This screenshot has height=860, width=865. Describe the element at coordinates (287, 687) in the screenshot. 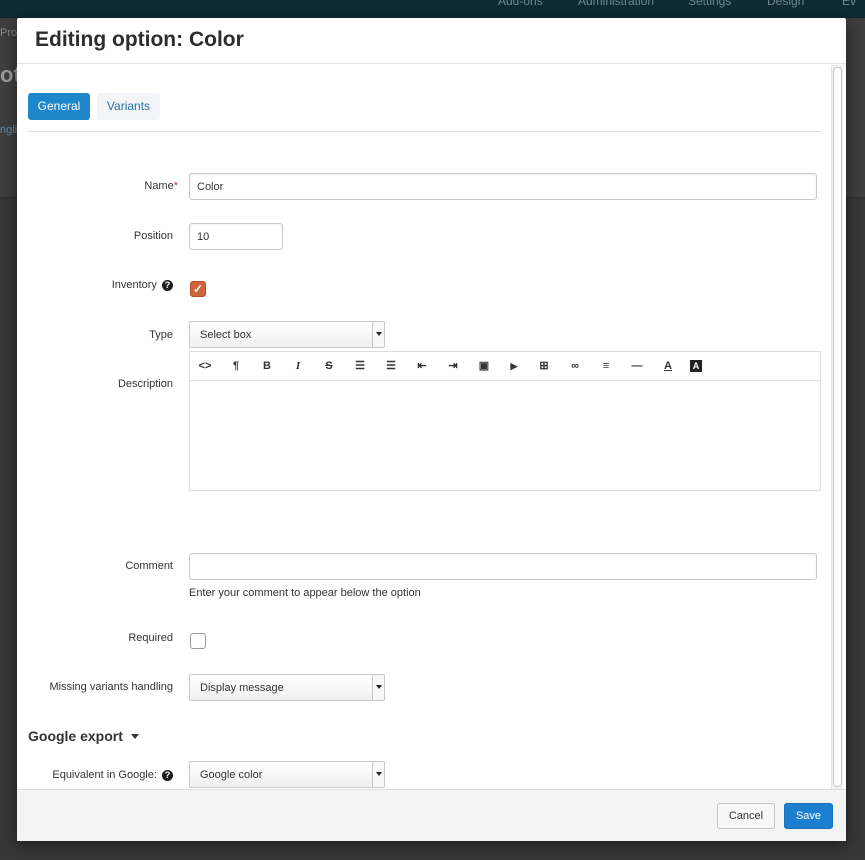

I see `missing-variants-select: Display message` at that location.